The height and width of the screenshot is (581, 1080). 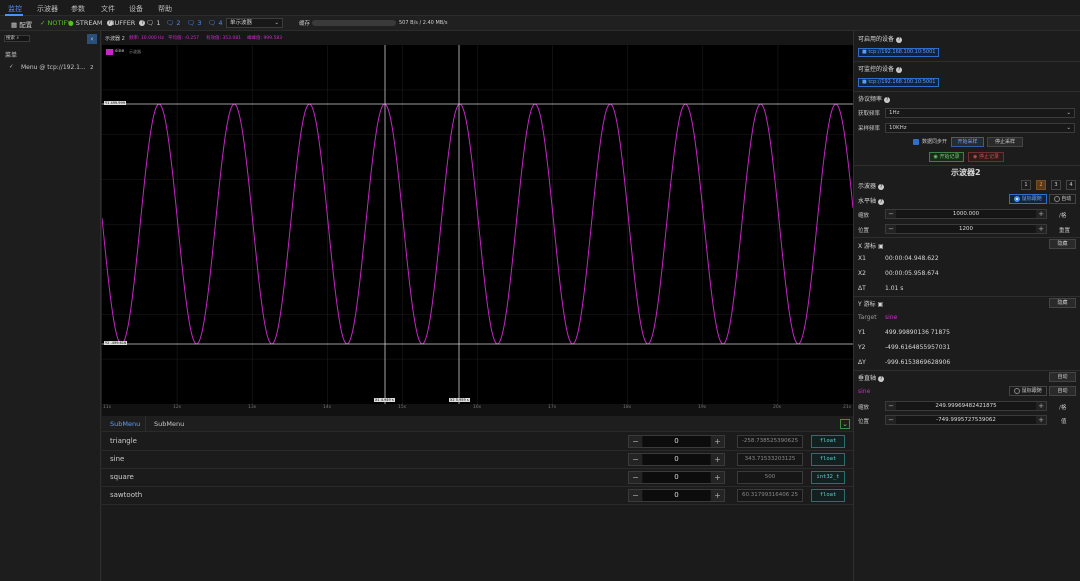 I want to click on message-count-2: 🗨 2, so click(x=173, y=23).